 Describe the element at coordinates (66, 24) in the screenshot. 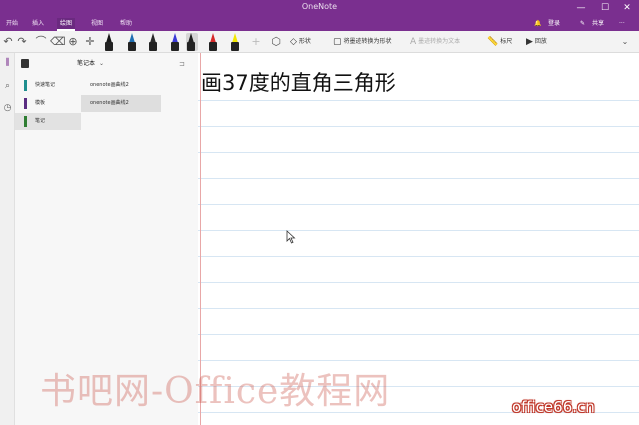

I see `tab-draw: 绘图` at that location.